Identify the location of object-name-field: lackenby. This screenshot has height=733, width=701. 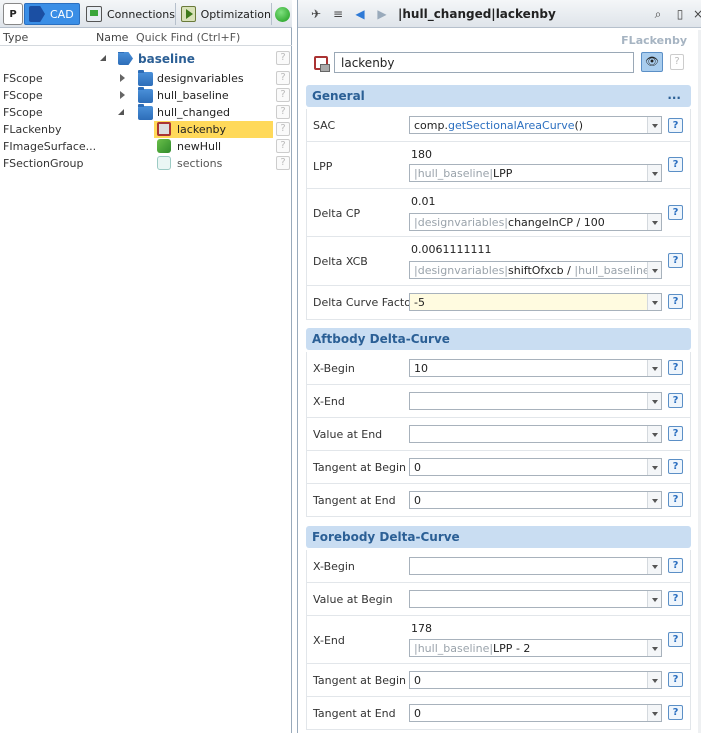
(484, 62).